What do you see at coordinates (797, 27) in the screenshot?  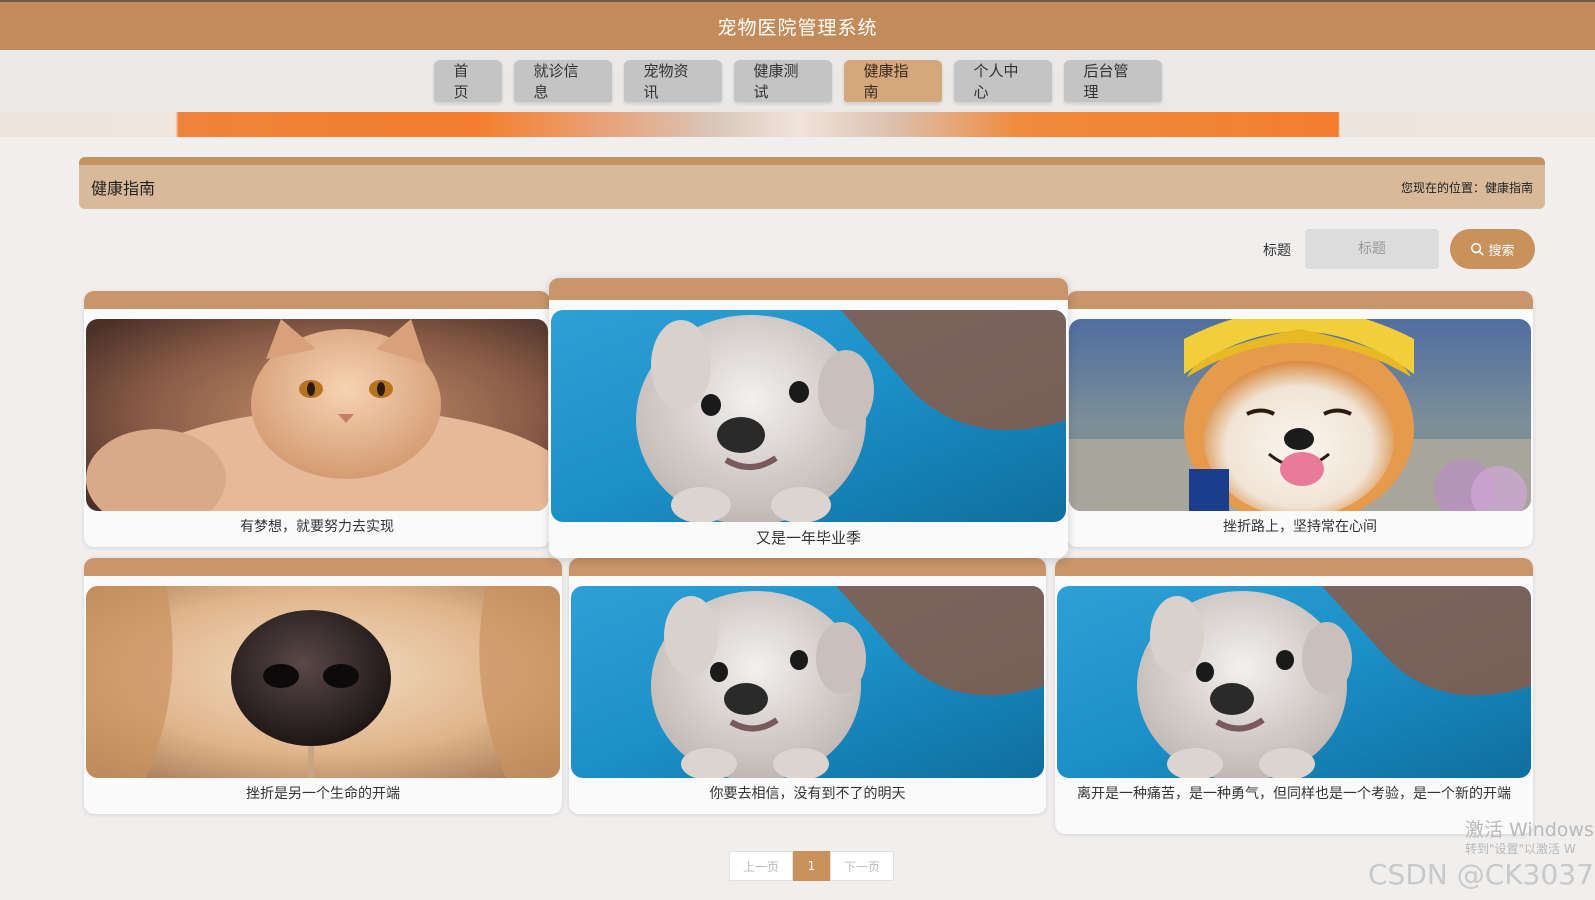 I see `app-title: 宠物医院管理系统` at bounding box center [797, 27].